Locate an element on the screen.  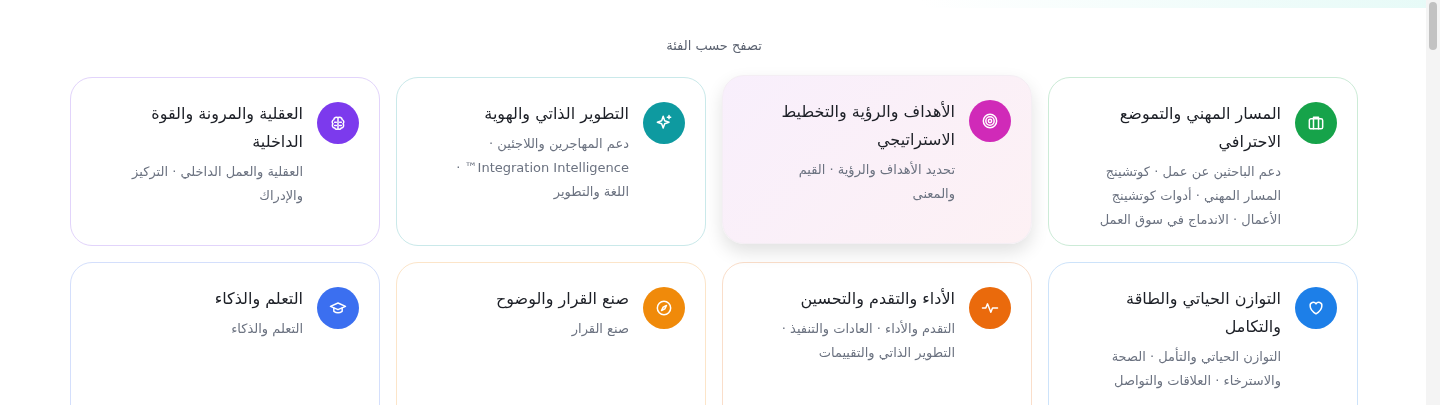
category-title: المسار المهني والتموضع الاحترافي is located at coordinates (1199, 128).